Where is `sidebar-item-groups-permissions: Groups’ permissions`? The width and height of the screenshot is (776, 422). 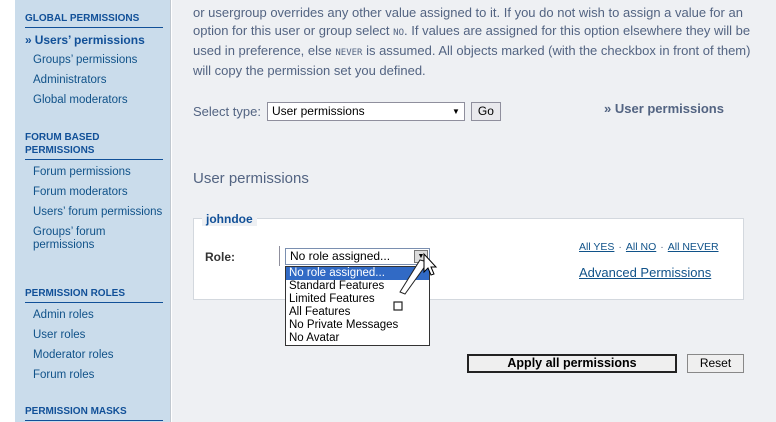 sidebar-item-groups-permissions: Groups’ permissions is located at coordinates (94, 60).